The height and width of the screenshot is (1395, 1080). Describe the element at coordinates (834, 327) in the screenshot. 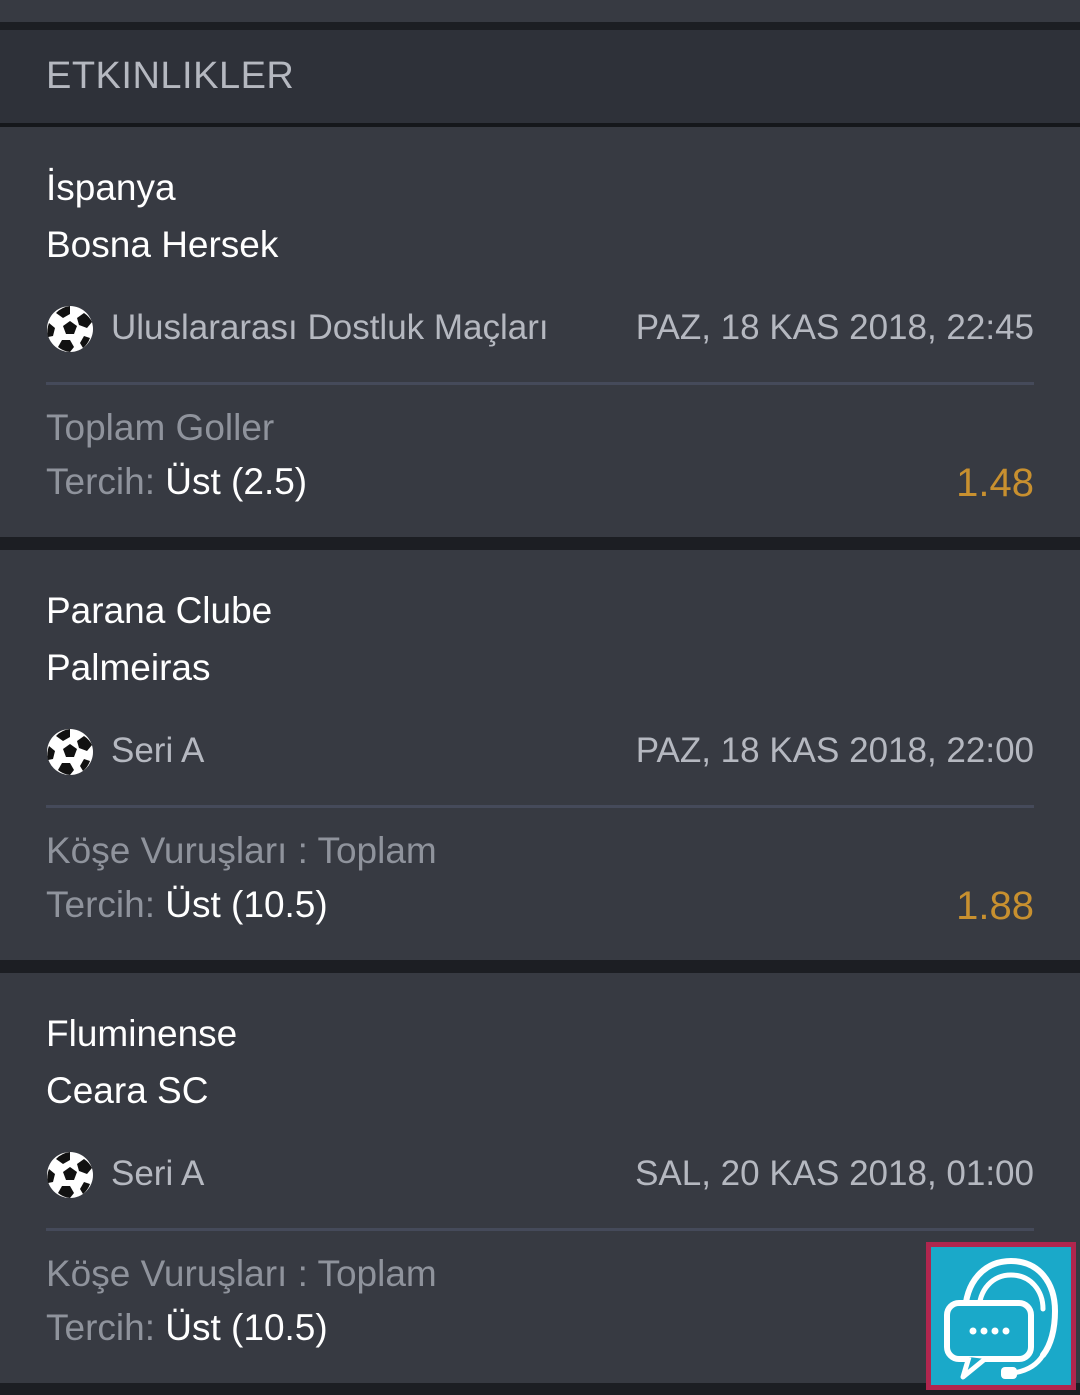

I see `event-datetime: PAZ, 18 KAS 2018, 22:45` at that location.